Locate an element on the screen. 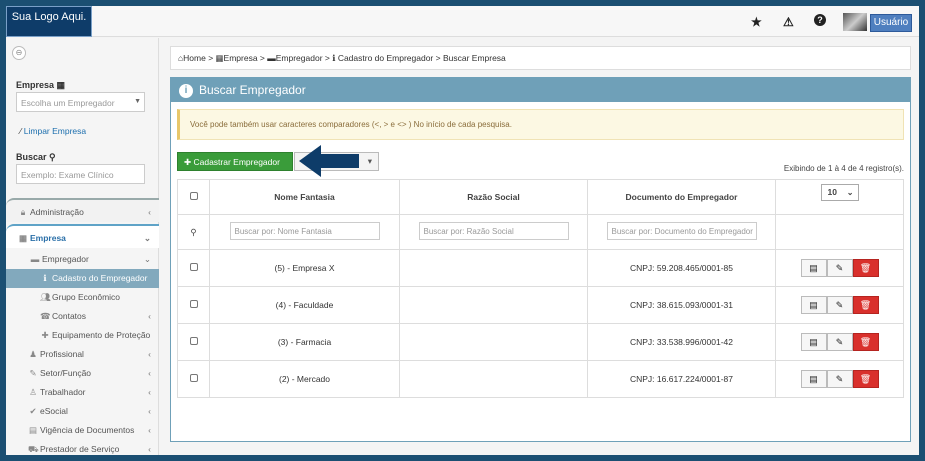 The image size is (925, 461). plus-icon: ✚ is located at coordinates (45, 335).